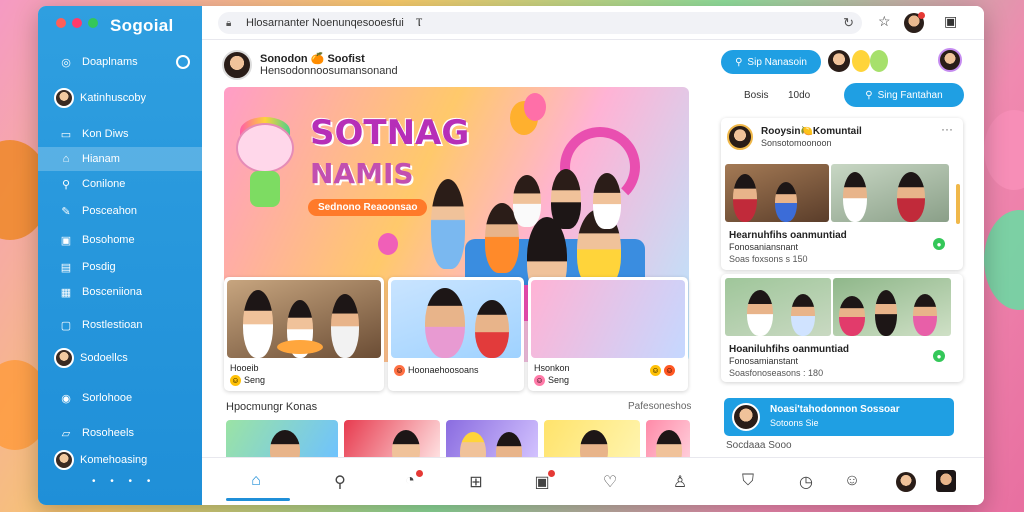  Describe the element at coordinates (806, 482) in the screenshot. I see `nav-history-icon: ◷` at that location.